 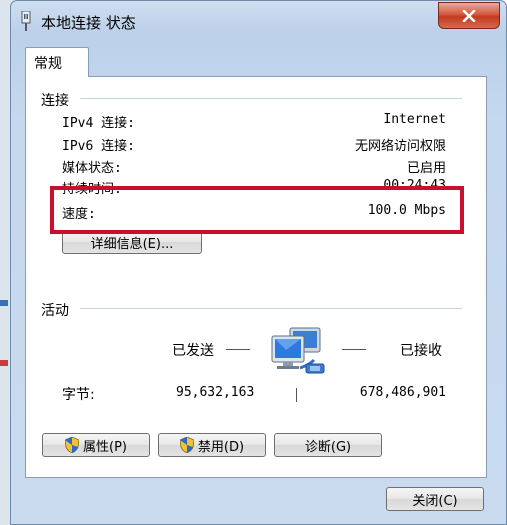 I want to click on ipv4-value: Internet, so click(x=414, y=119).